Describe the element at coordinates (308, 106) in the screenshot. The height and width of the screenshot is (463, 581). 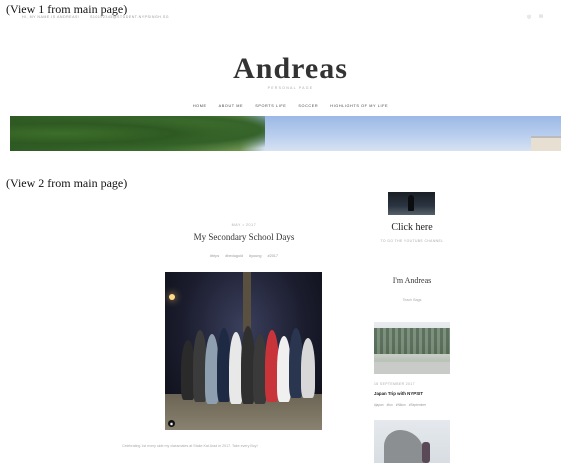
I see `nav-item-soccer: SOCCER` at that location.